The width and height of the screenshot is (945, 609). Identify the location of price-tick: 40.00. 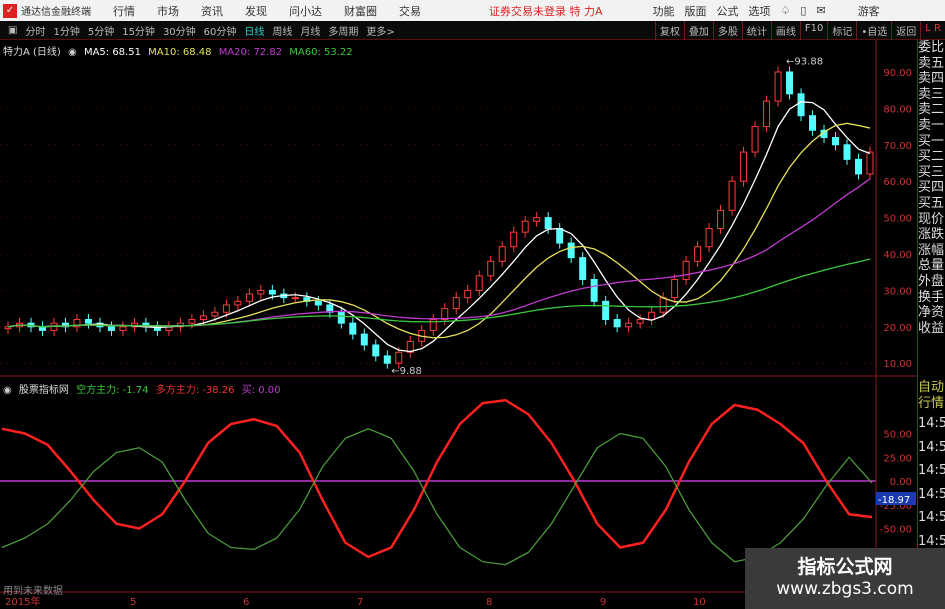
(897, 255).